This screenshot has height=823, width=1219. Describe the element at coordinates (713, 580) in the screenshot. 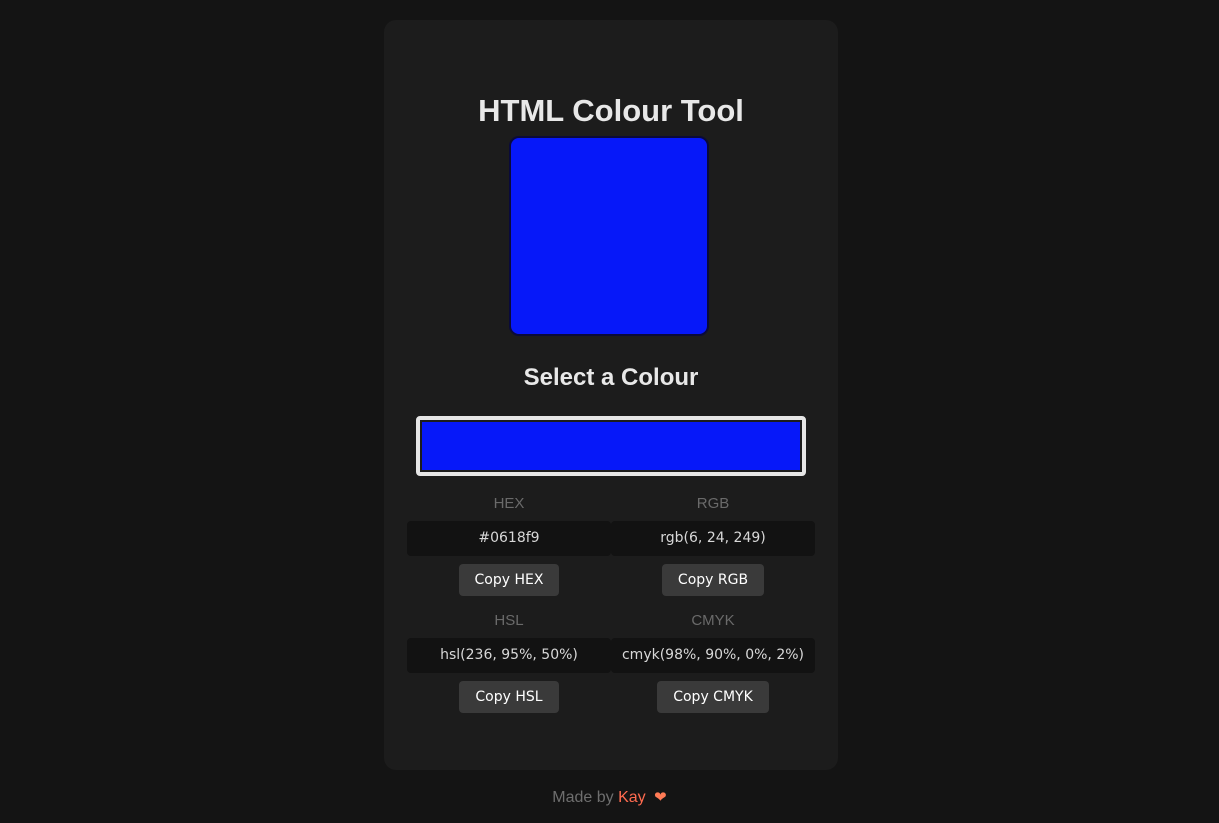

I see `copy-rgb-button: Copy RGB` at that location.